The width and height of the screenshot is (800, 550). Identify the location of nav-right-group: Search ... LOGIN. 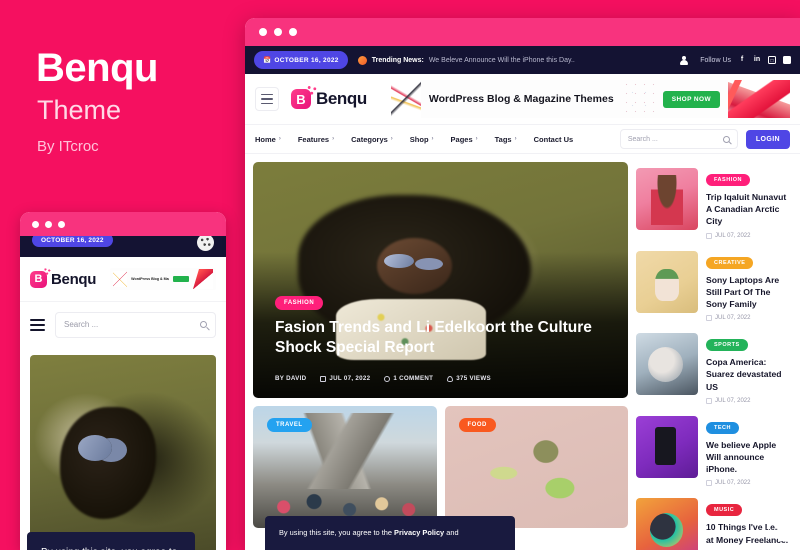
(704, 139).